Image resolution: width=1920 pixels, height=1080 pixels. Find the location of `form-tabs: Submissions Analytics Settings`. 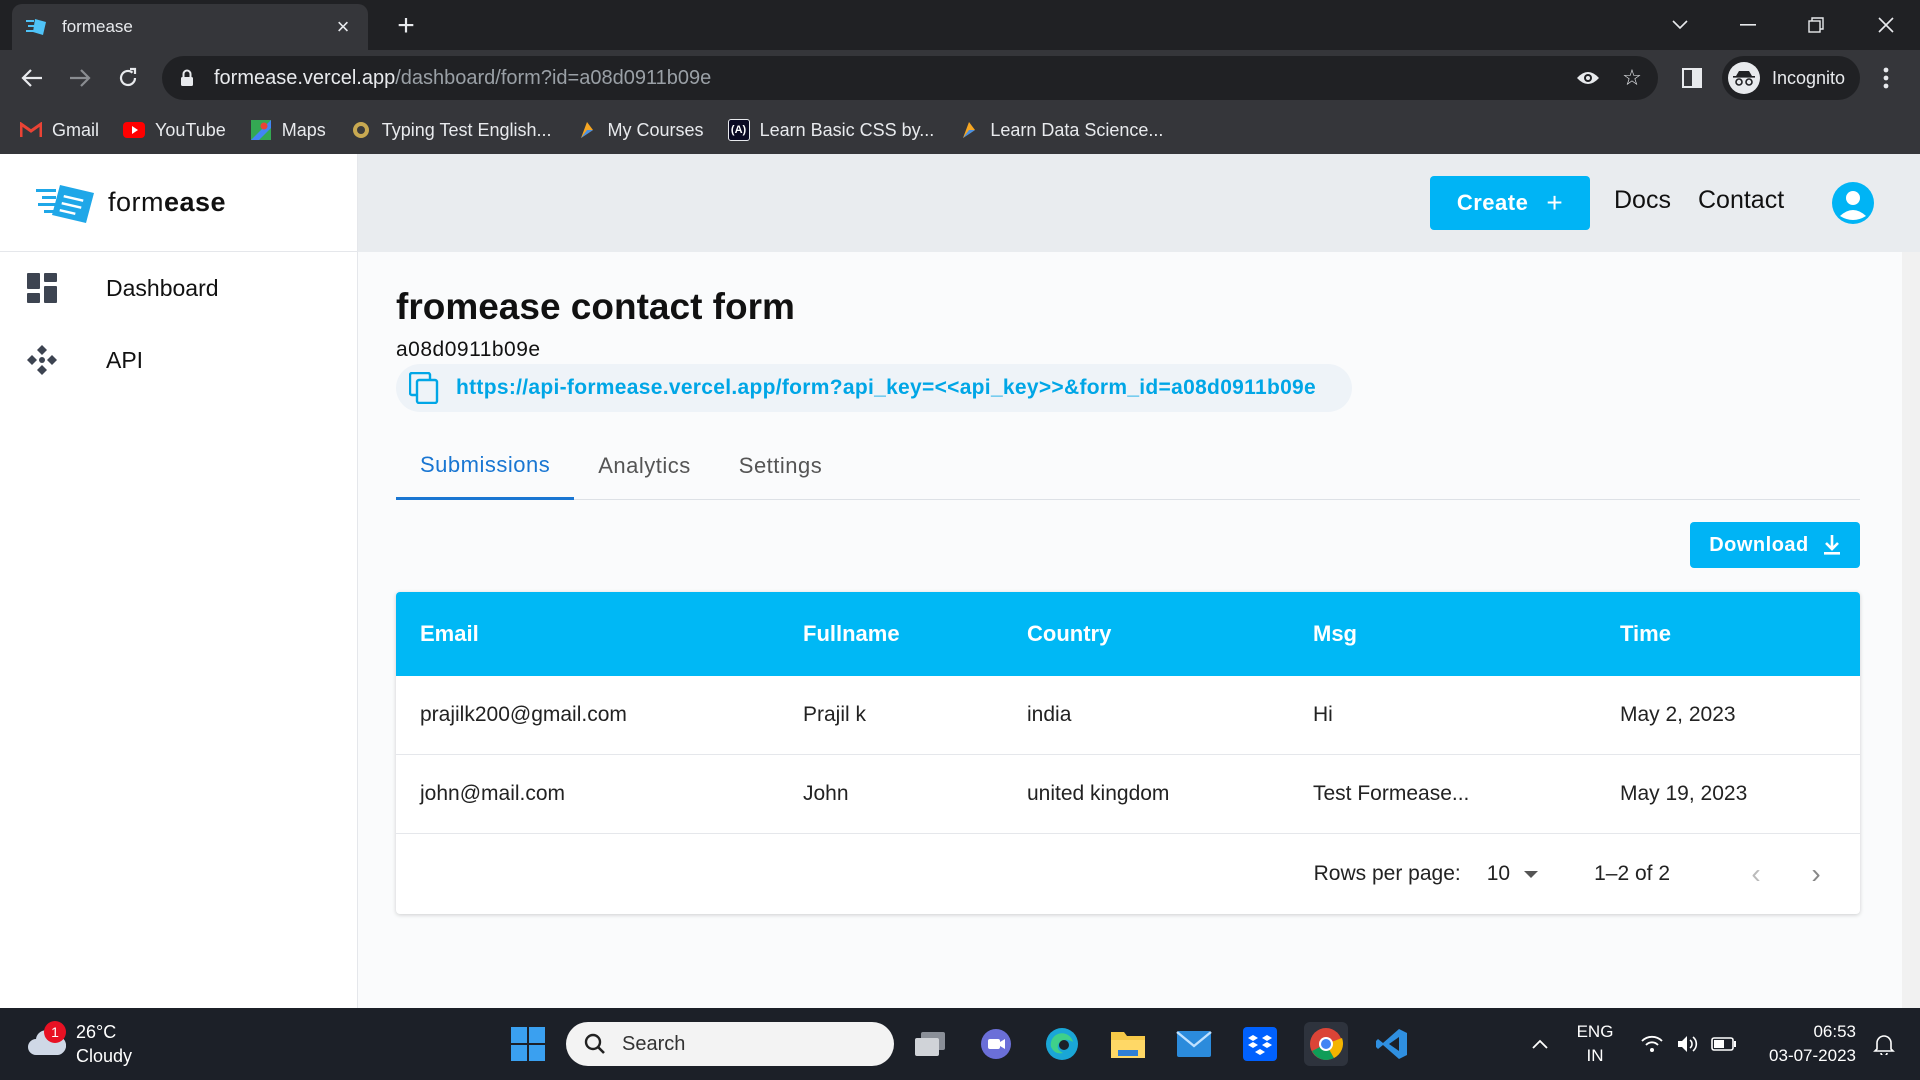

form-tabs: Submissions Analytics Settings is located at coordinates (1128, 466).